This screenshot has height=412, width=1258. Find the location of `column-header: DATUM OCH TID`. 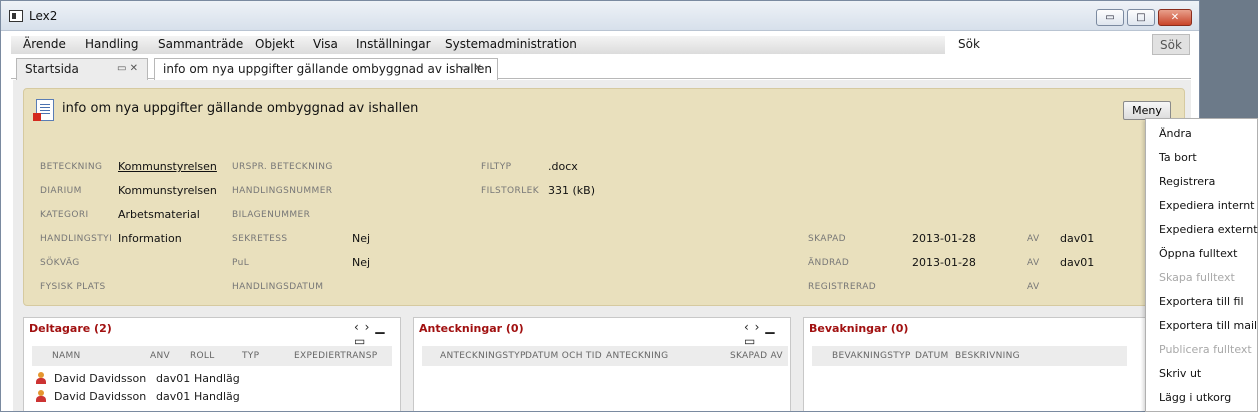

column-header: DATUM OCH TID is located at coordinates (563, 356).